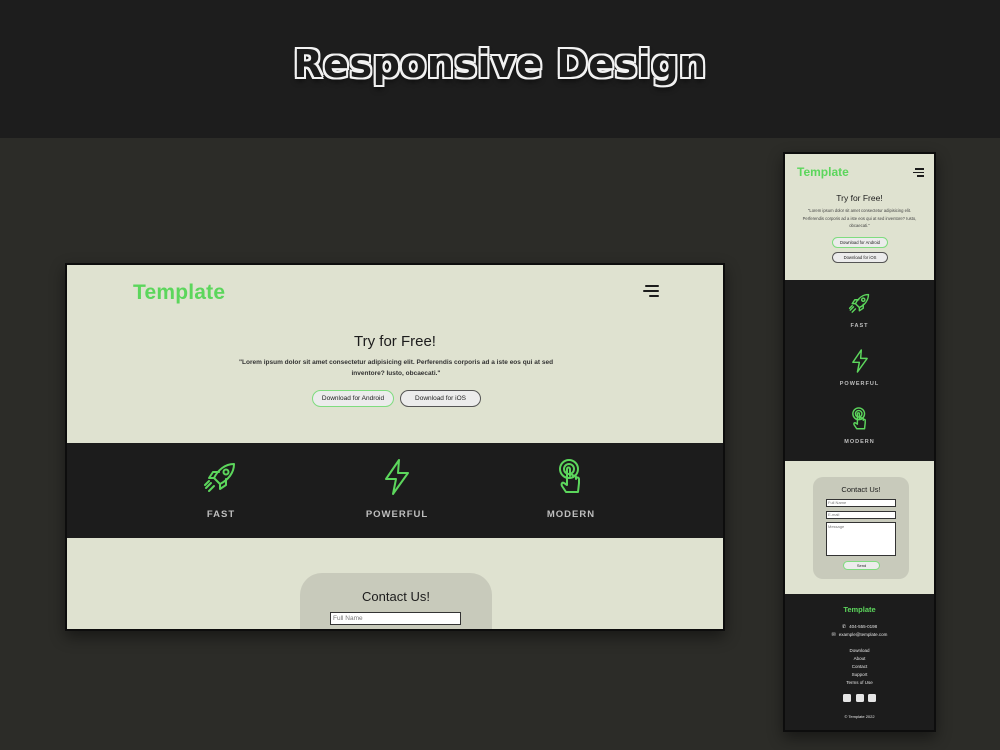  I want to click on feature-label-modern: MODERN, so click(571, 514).